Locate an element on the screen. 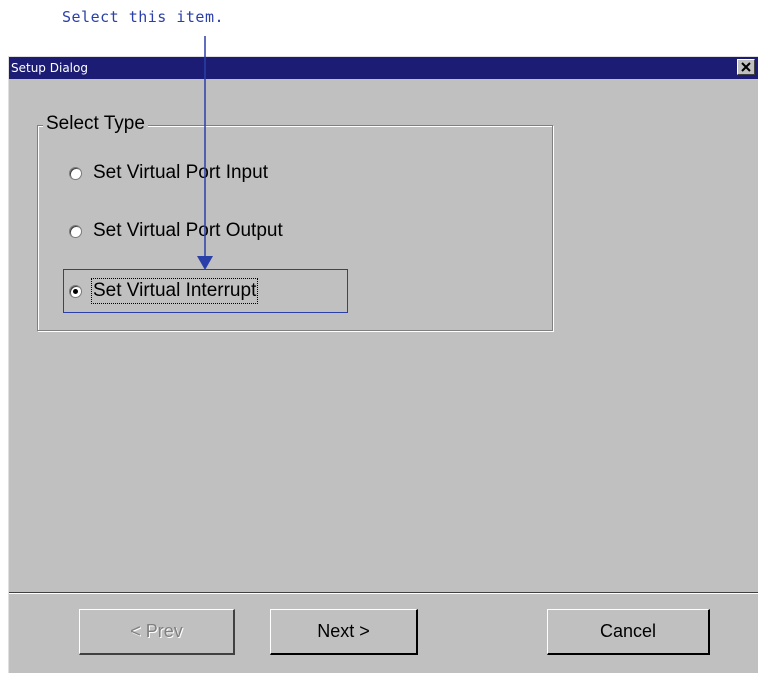 This screenshot has height=673, width=758. annotation-callout-text: Select this item. is located at coordinates (143, 17).